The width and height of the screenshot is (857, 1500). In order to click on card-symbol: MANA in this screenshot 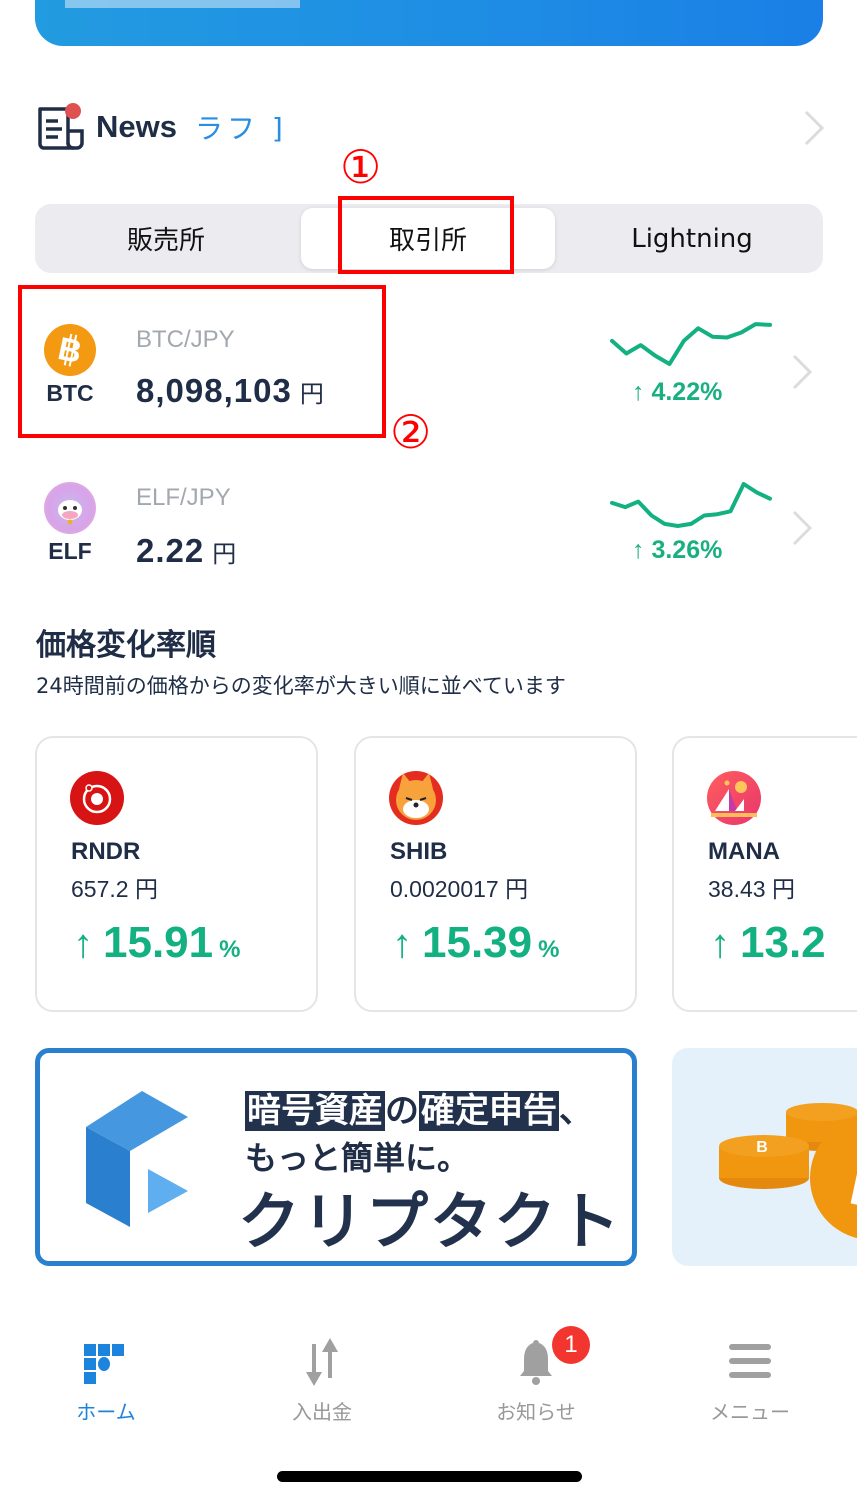, I will do `click(744, 851)`.